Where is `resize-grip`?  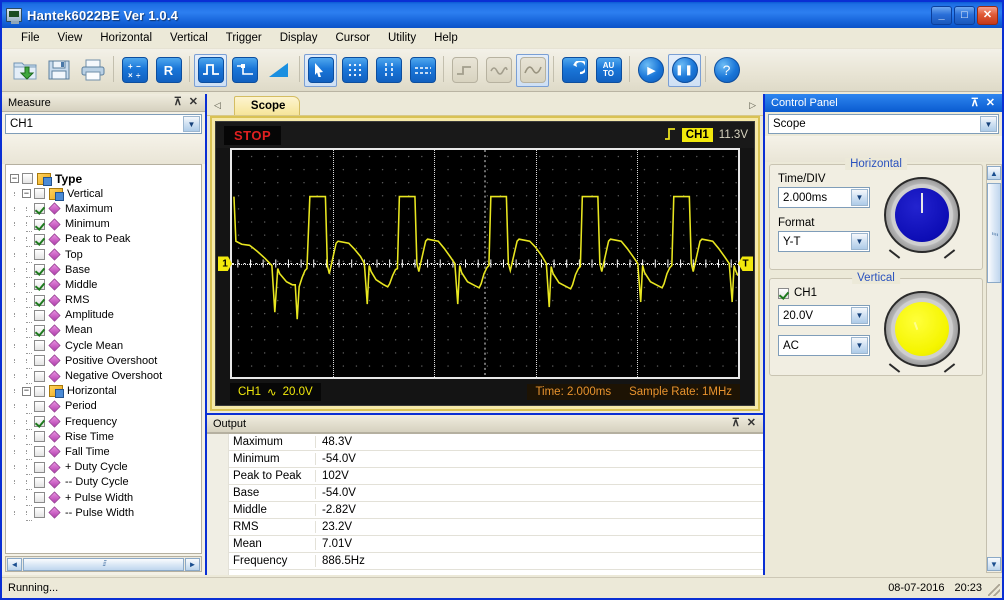 resize-grip is located at coordinates (994, 590).